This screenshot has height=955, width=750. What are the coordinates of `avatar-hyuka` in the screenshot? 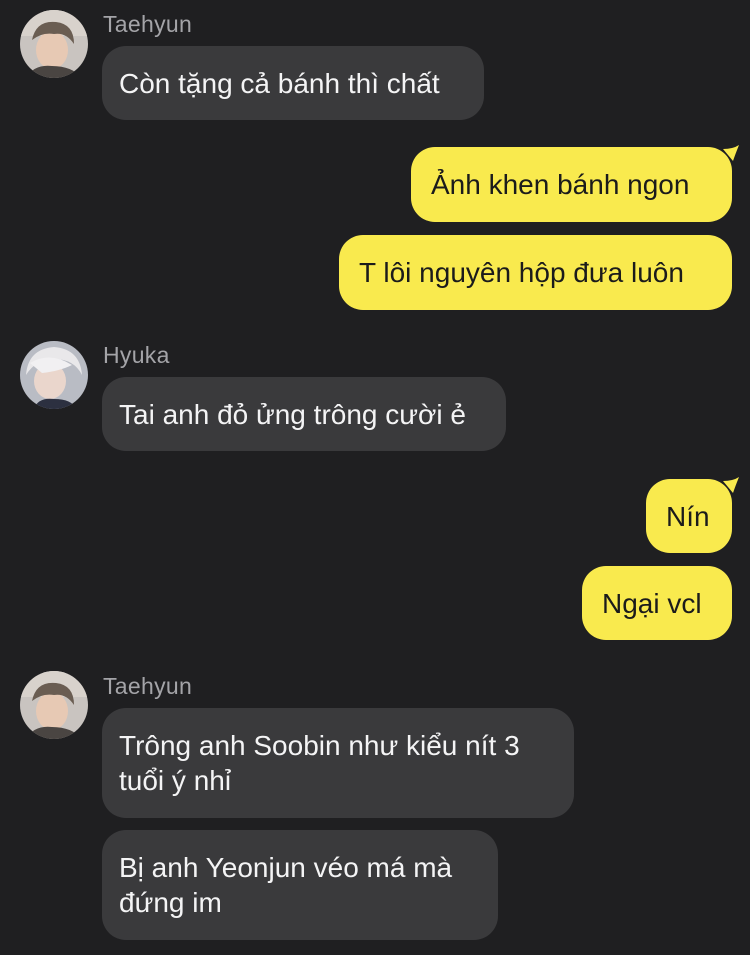 It's located at (54, 375).